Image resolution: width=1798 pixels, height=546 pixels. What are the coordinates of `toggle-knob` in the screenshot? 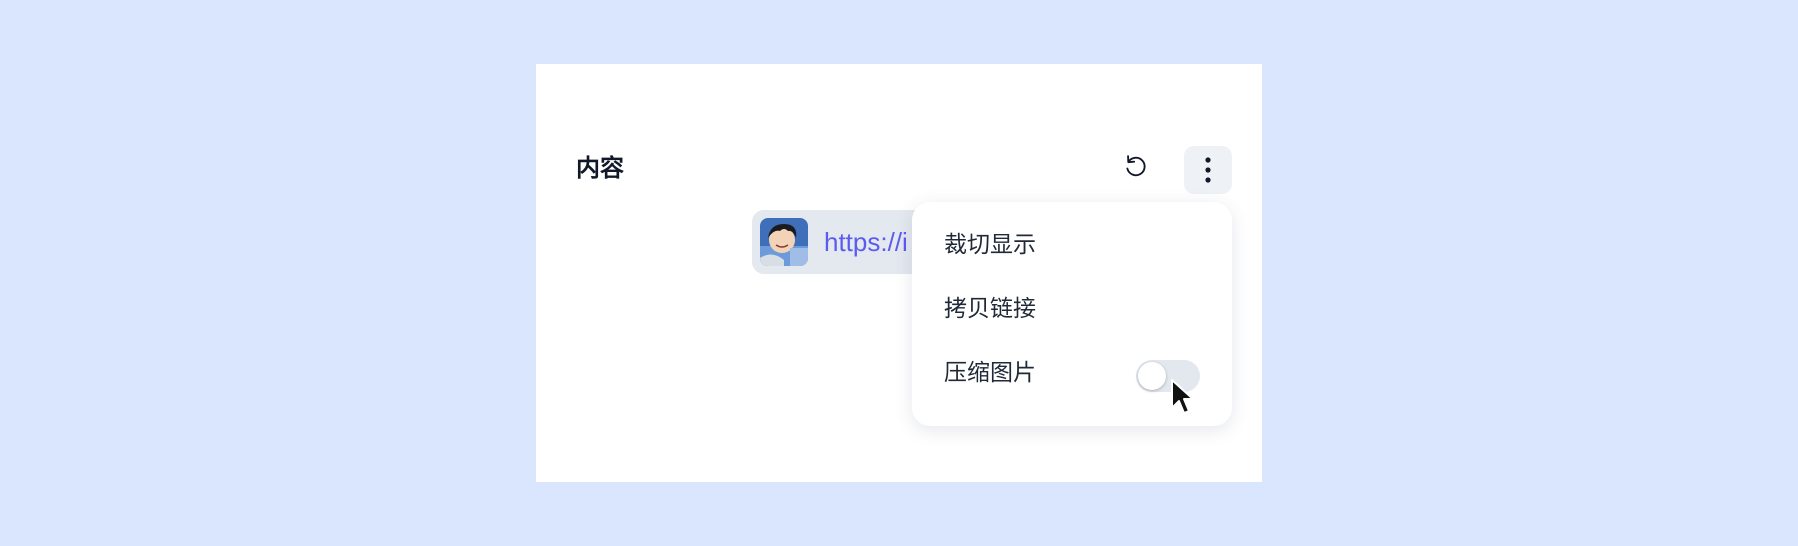 It's located at (1152, 376).